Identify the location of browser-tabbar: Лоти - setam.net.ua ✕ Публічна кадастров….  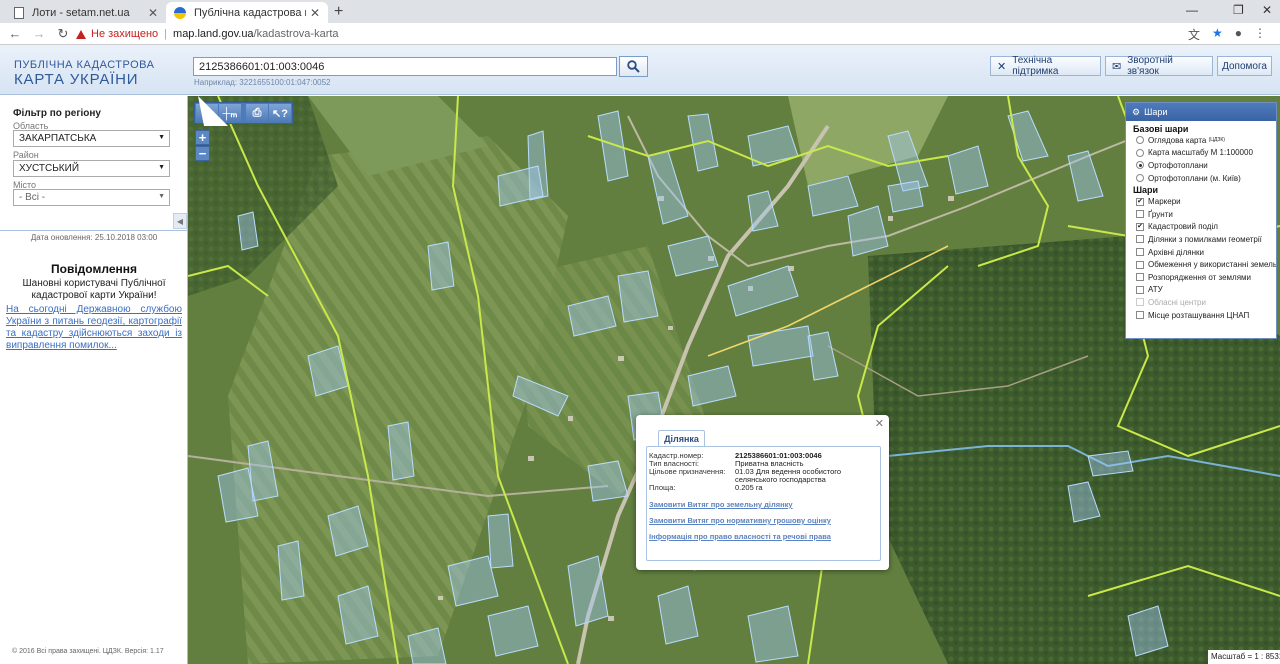
(640, 11).